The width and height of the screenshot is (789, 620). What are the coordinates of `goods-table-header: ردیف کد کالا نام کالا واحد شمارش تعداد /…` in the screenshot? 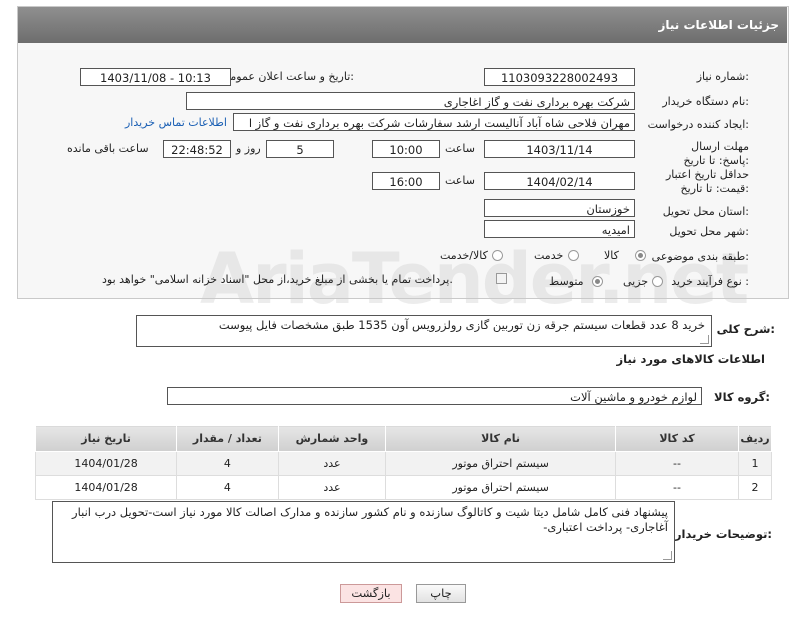 It's located at (403, 438).